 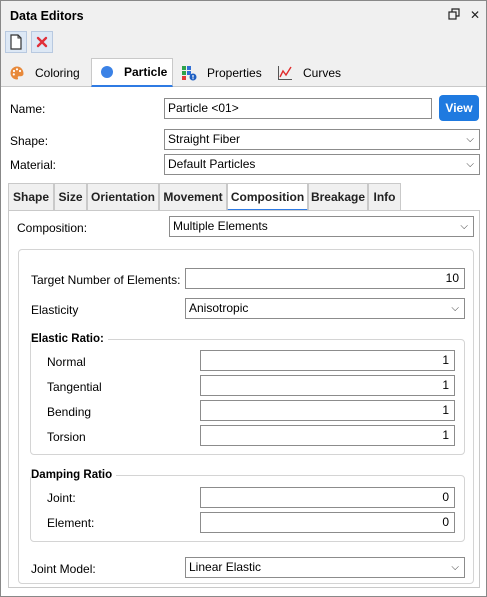 What do you see at coordinates (69, 412) in the screenshot?
I see `bending-label: Bending` at bounding box center [69, 412].